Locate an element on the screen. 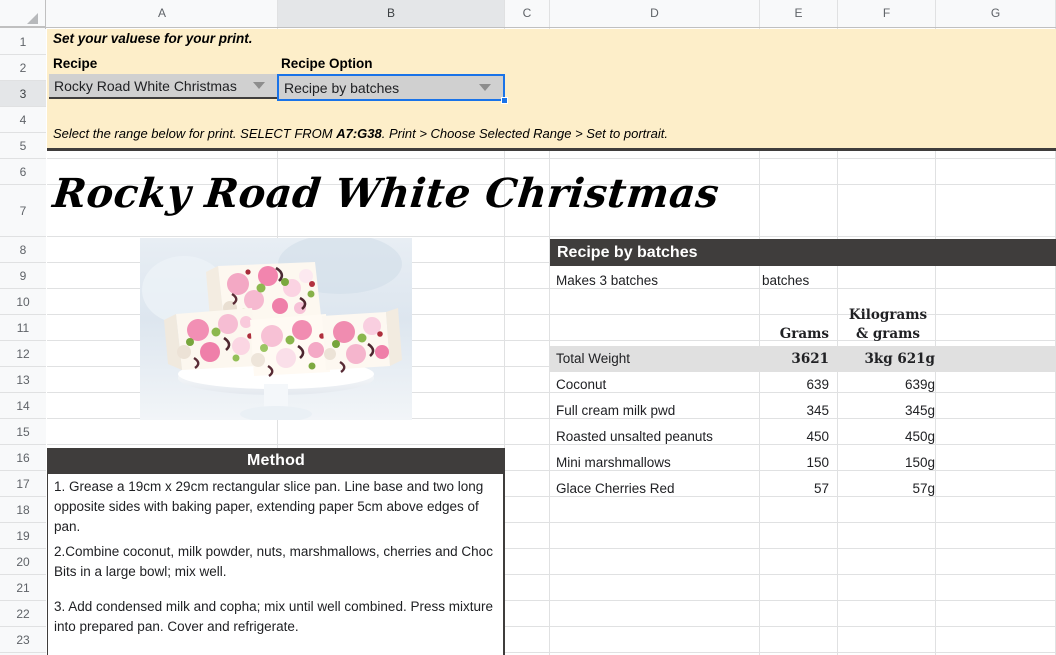  row-header-15: 15 is located at coordinates (23, 432).